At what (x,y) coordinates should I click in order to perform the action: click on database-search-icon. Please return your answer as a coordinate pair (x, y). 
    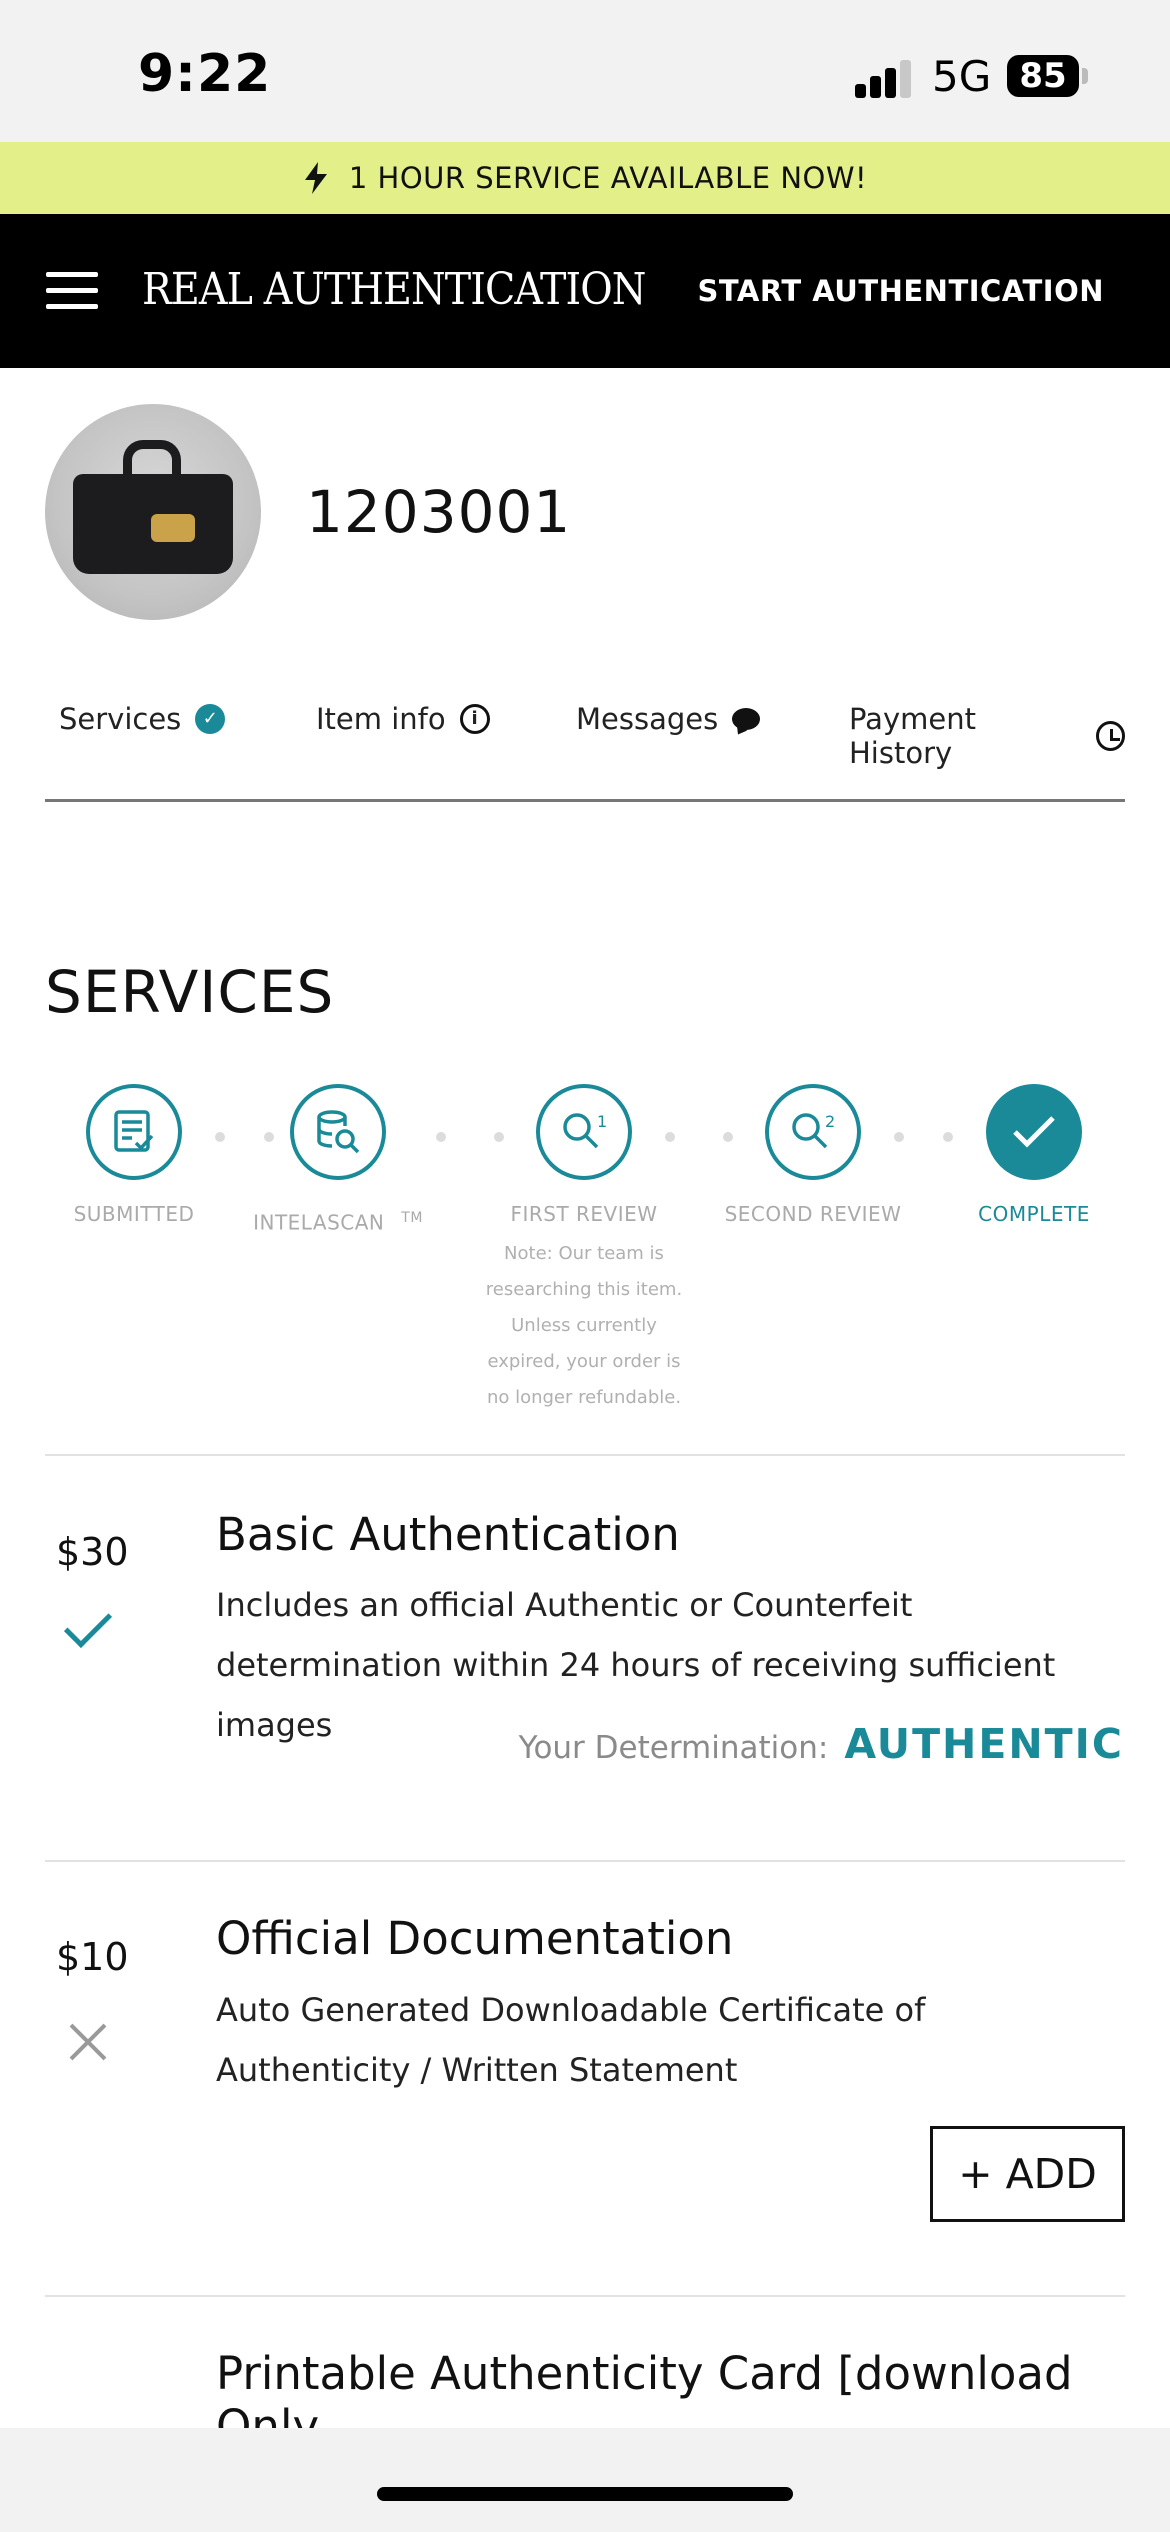
    Looking at the image, I should click on (338, 1132).